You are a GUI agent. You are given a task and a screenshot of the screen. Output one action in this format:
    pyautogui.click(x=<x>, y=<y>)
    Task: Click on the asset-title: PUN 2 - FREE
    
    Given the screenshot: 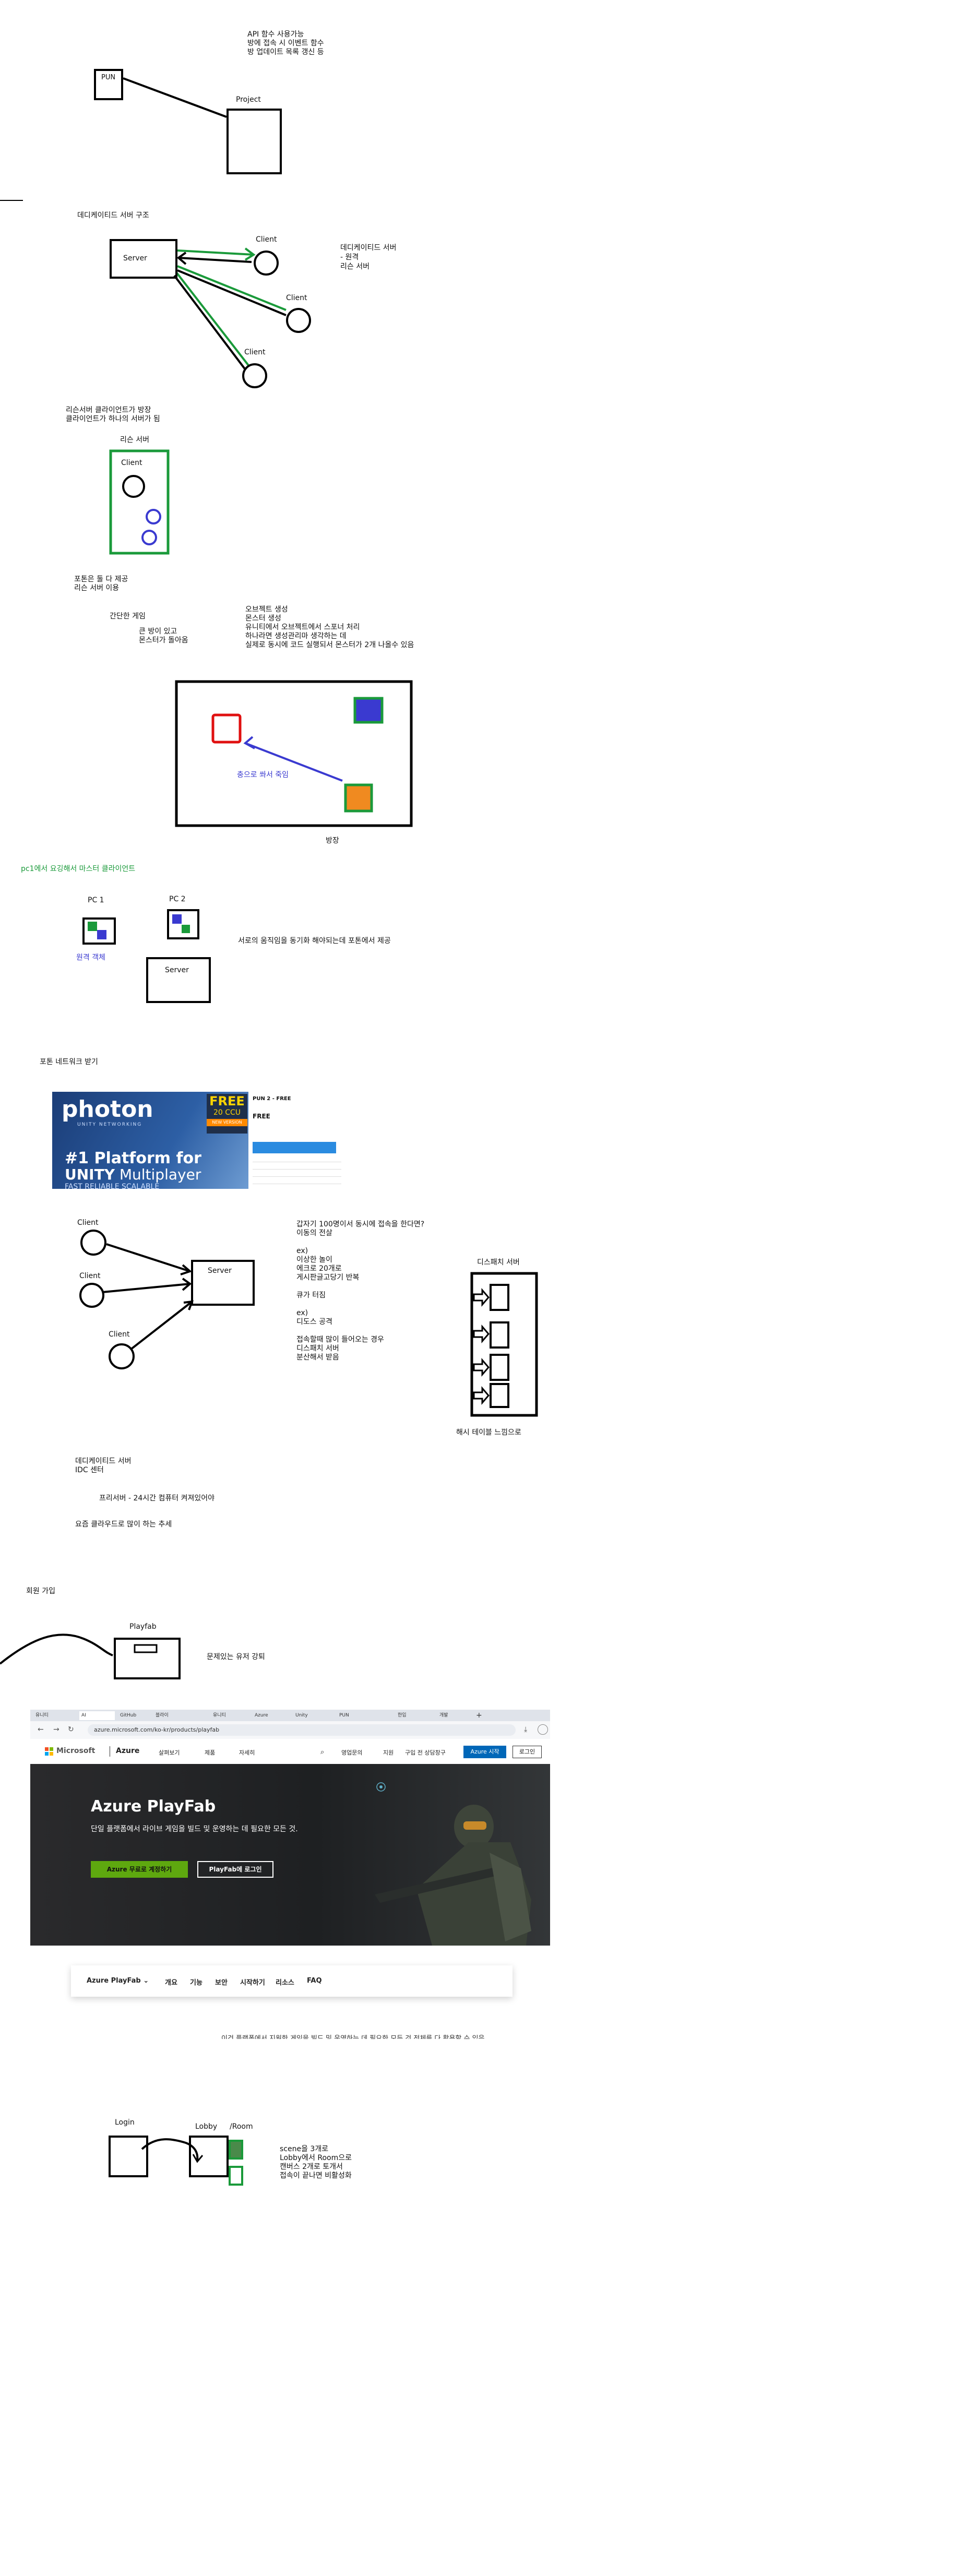 What is the action you would take?
    pyautogui.click(x=272, y=1099)
    